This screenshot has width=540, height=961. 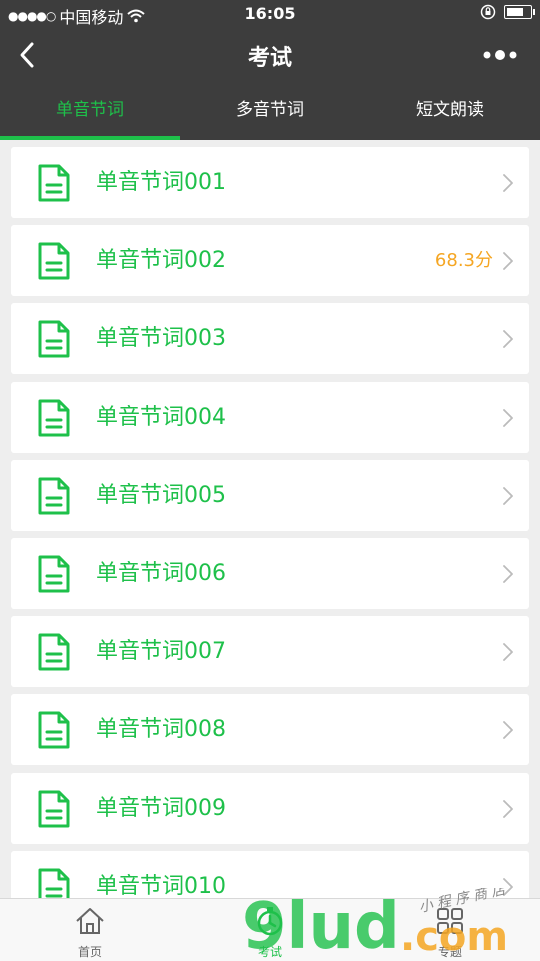 I want to click on status-time: 16:05, so click(x=270, y=13).